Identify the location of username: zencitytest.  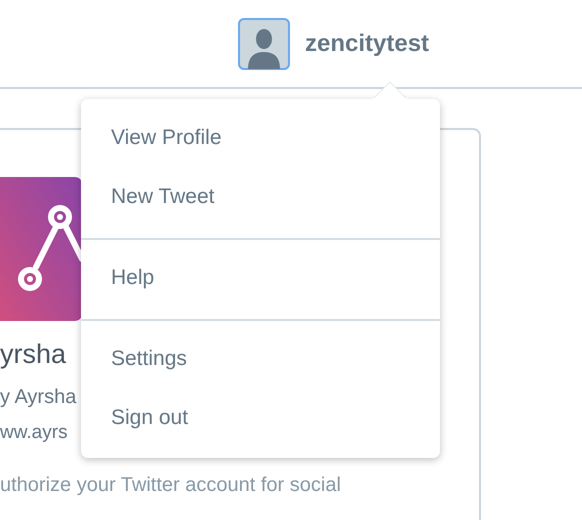
(367, 44).